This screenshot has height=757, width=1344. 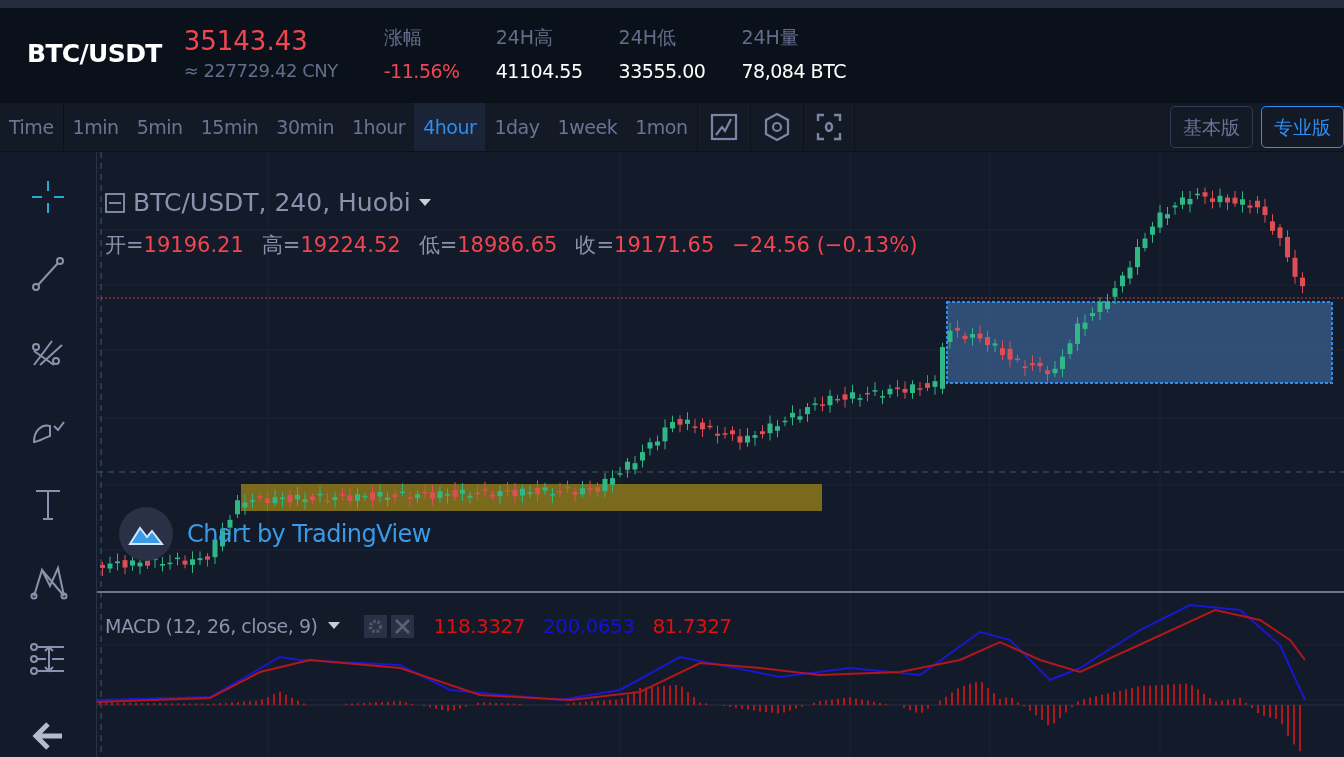 I want to click on ohlc-label: 高=, so click(x=281, y=245).